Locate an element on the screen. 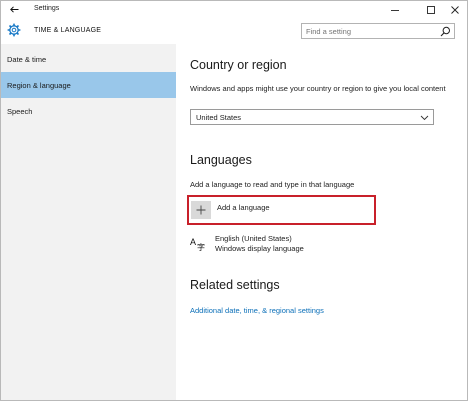 The height and width of the screenshot is (401, 468). search-box is located at coordinates (378, 31).